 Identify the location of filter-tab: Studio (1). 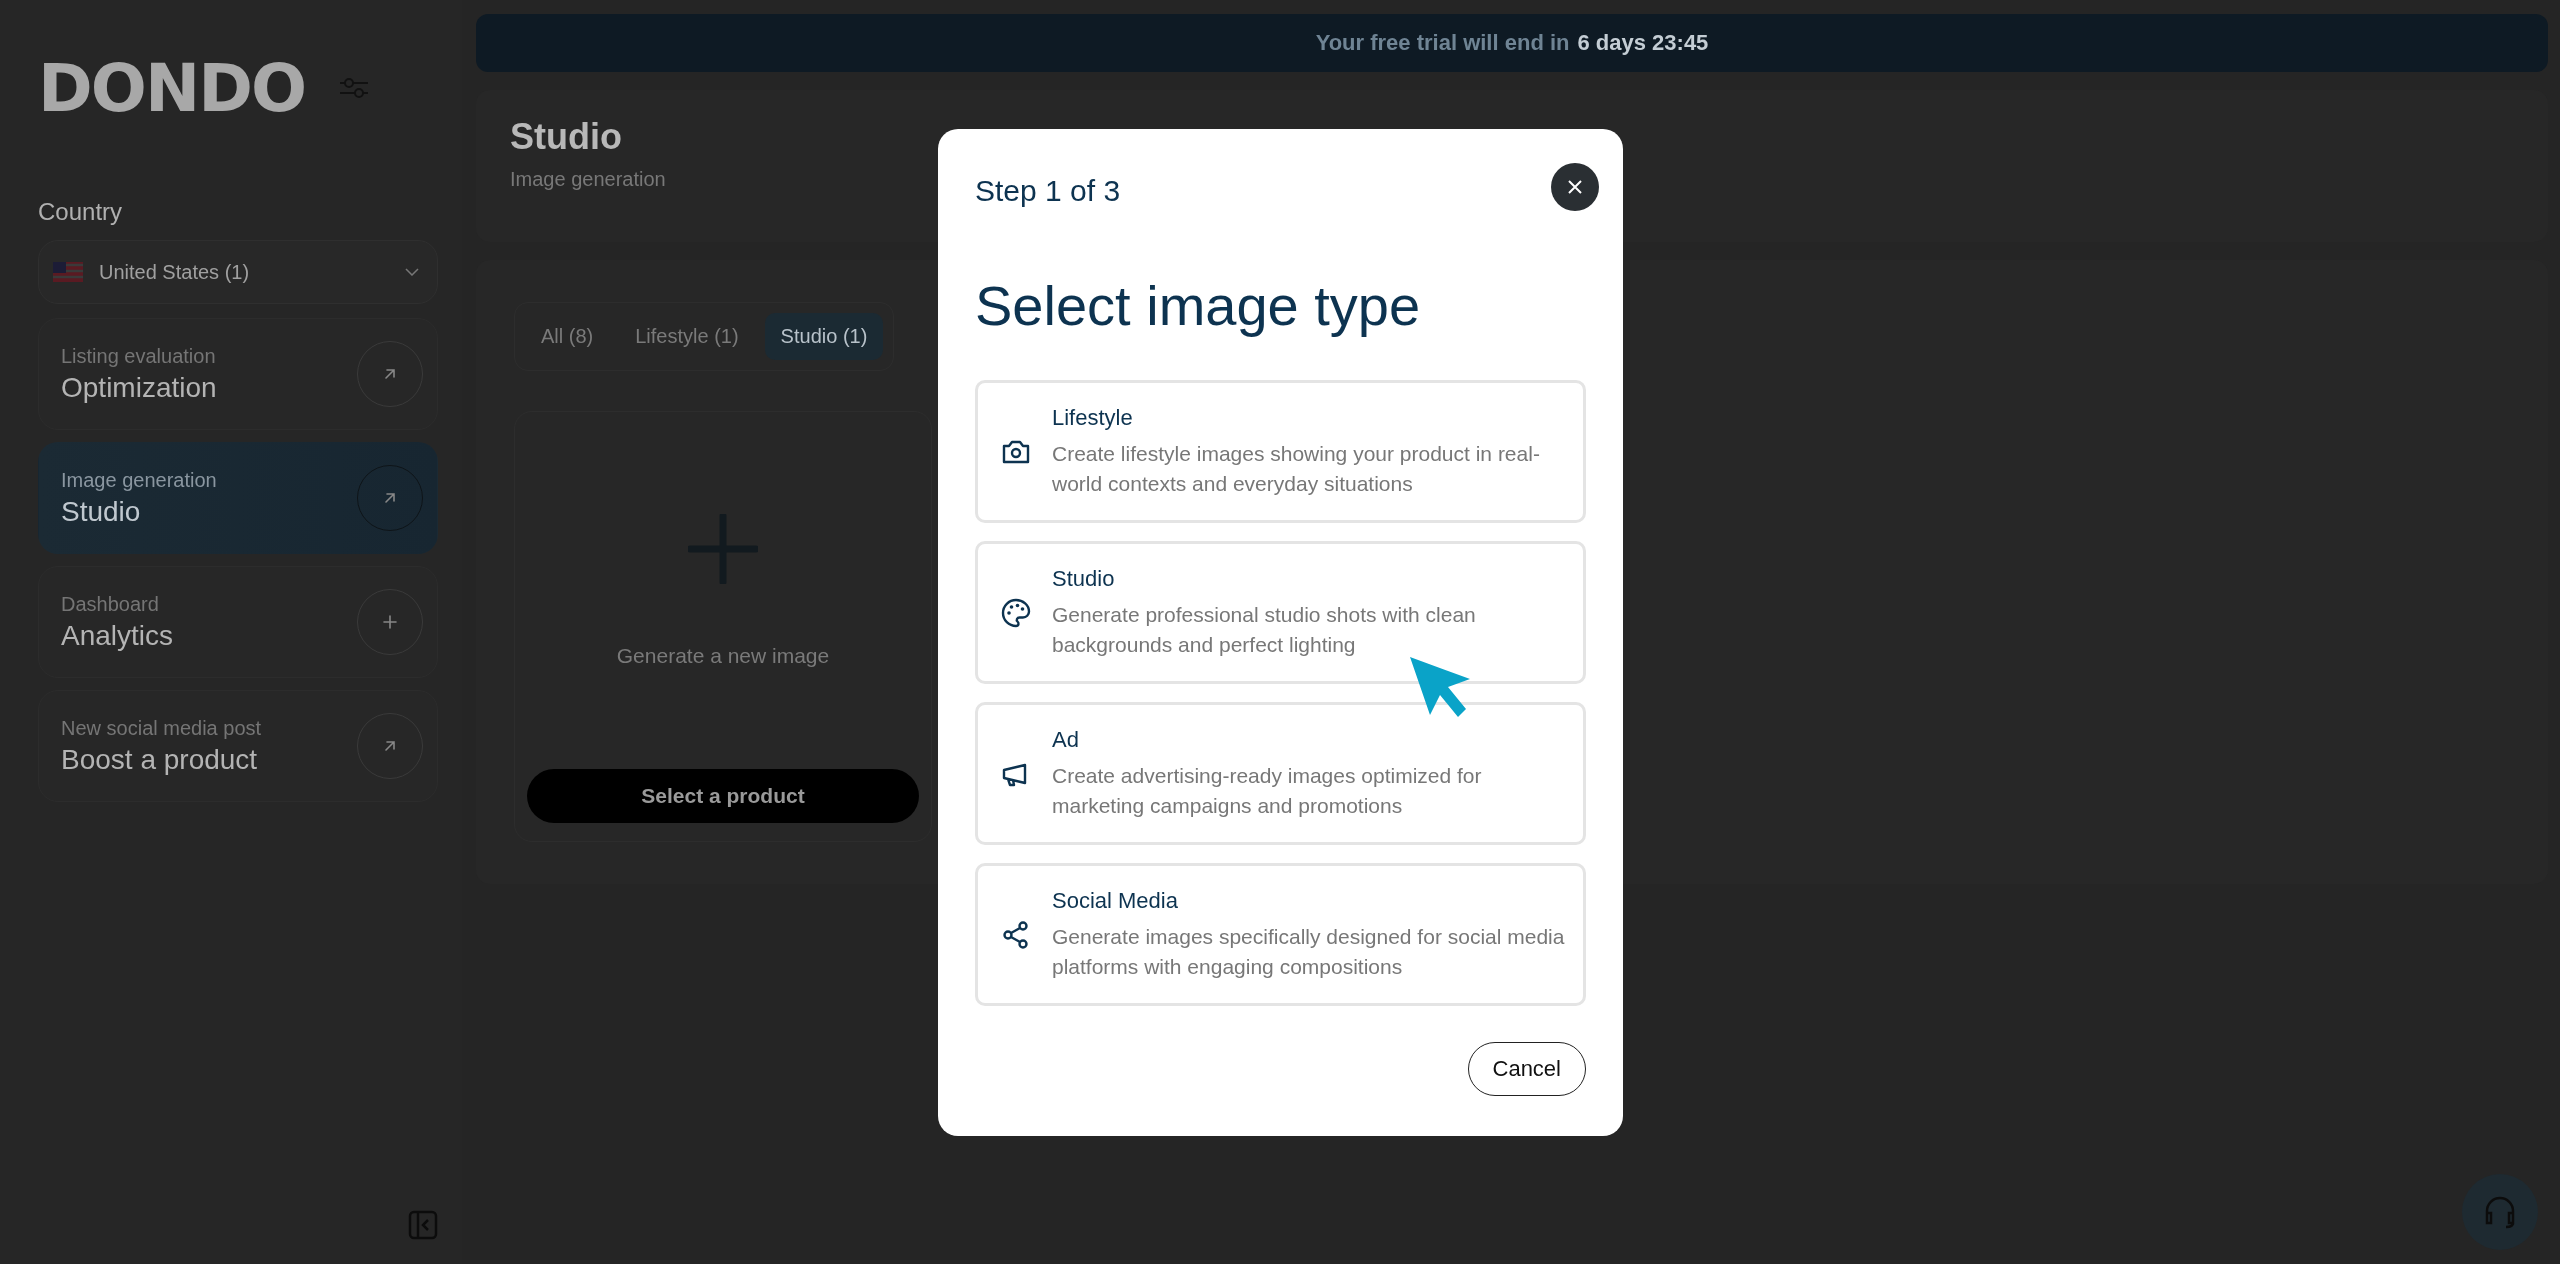
(824, 336).